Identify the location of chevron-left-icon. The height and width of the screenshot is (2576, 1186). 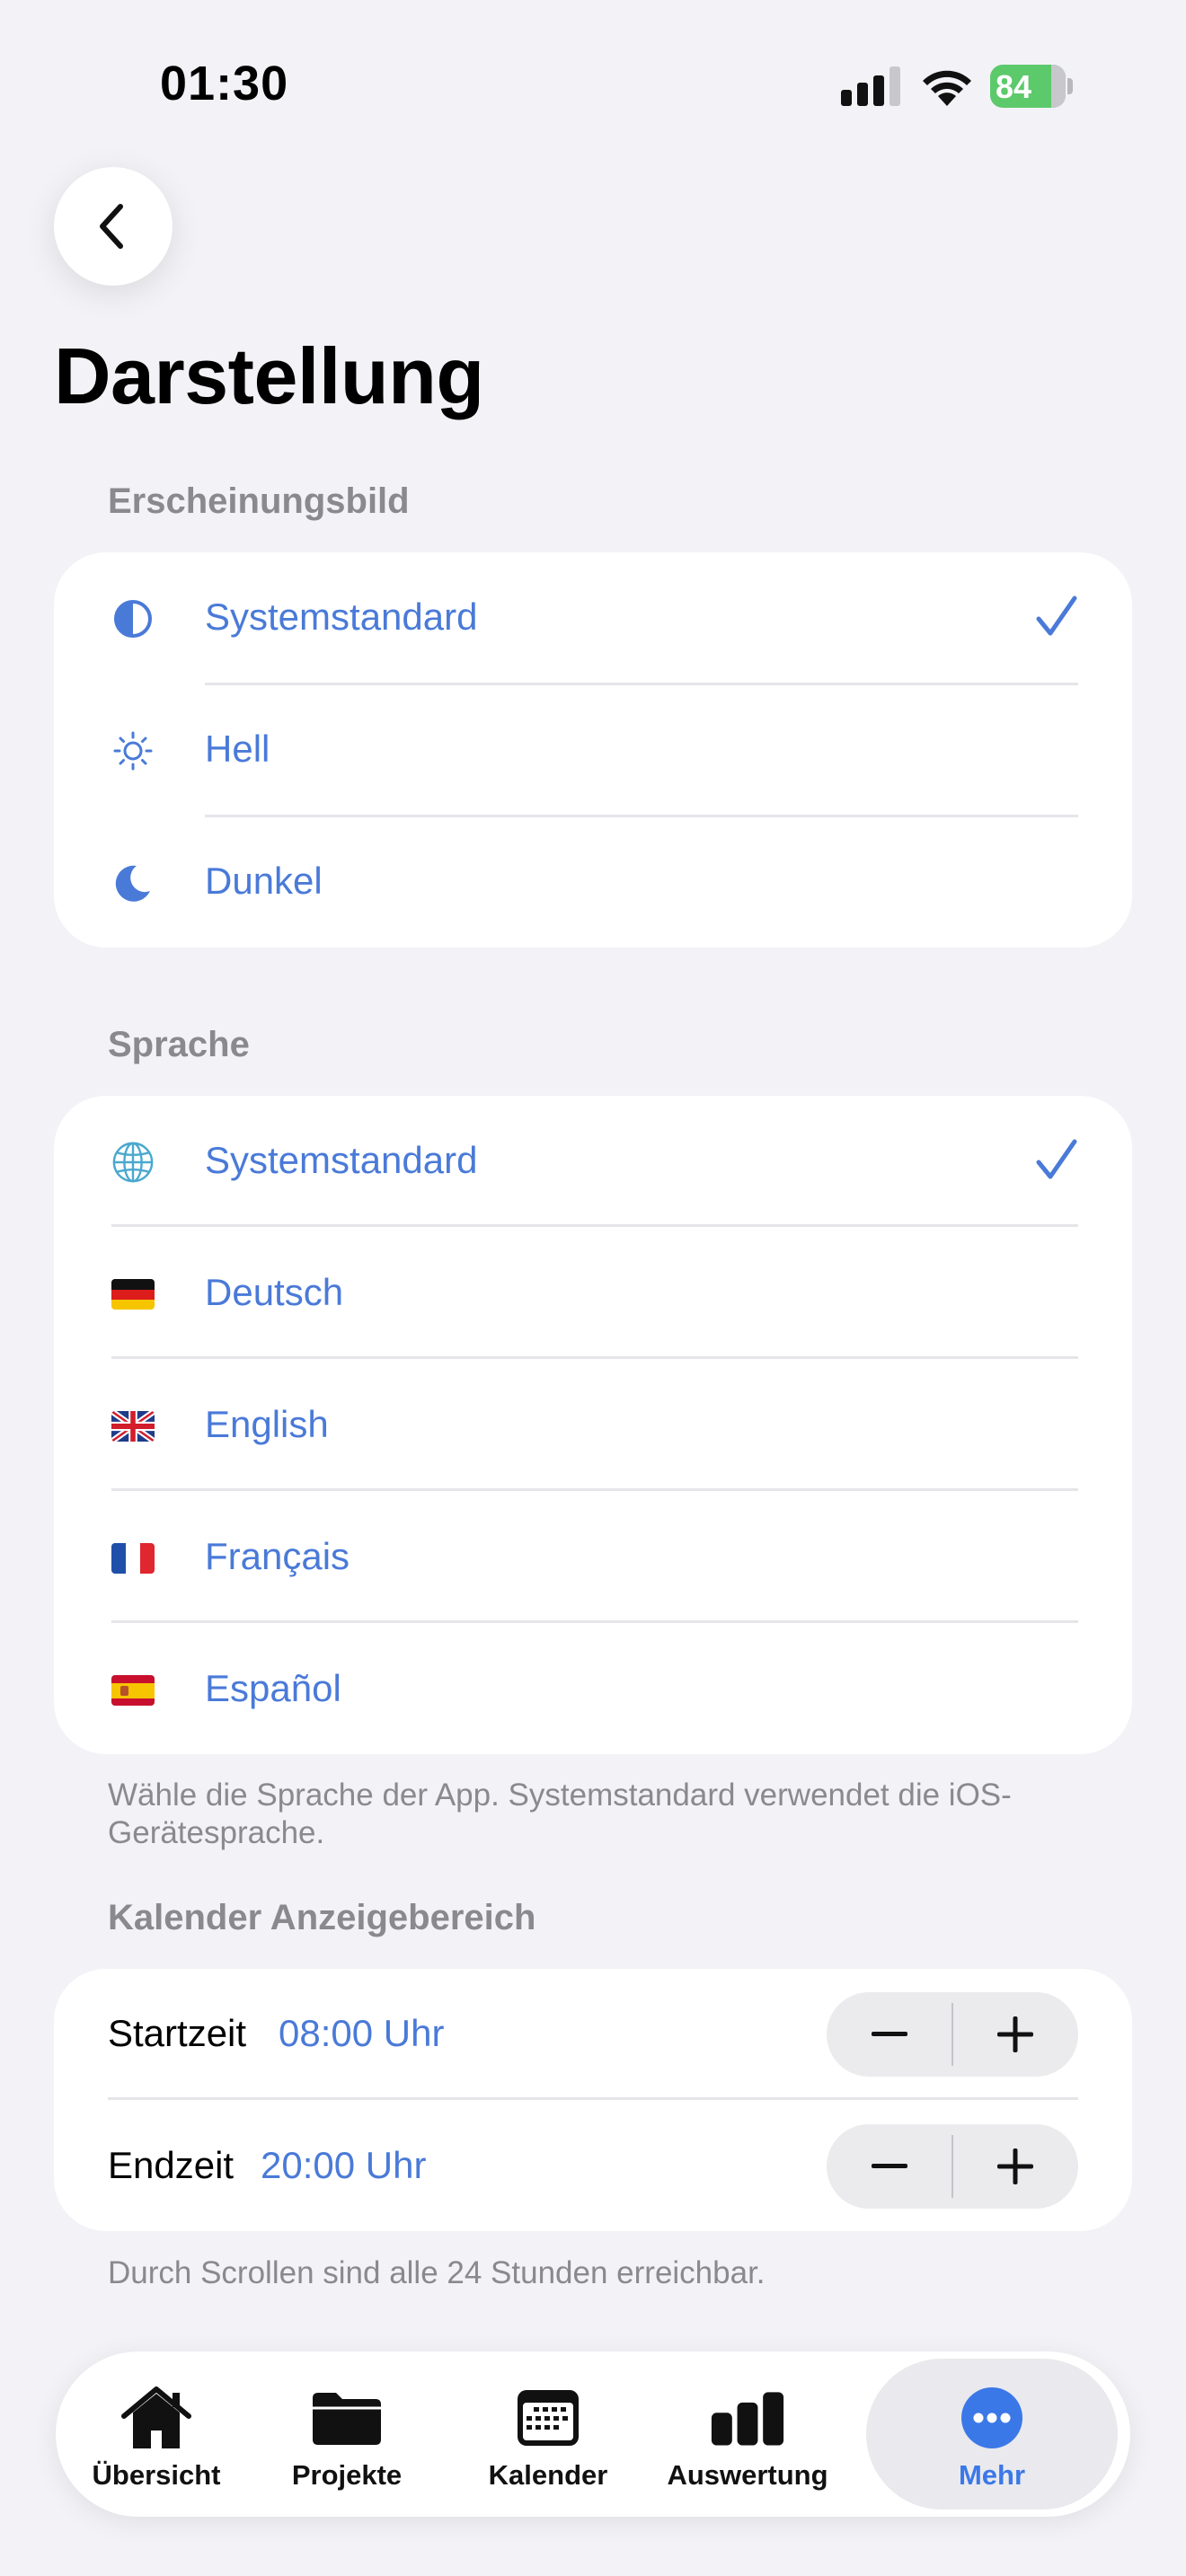
(111, 226).